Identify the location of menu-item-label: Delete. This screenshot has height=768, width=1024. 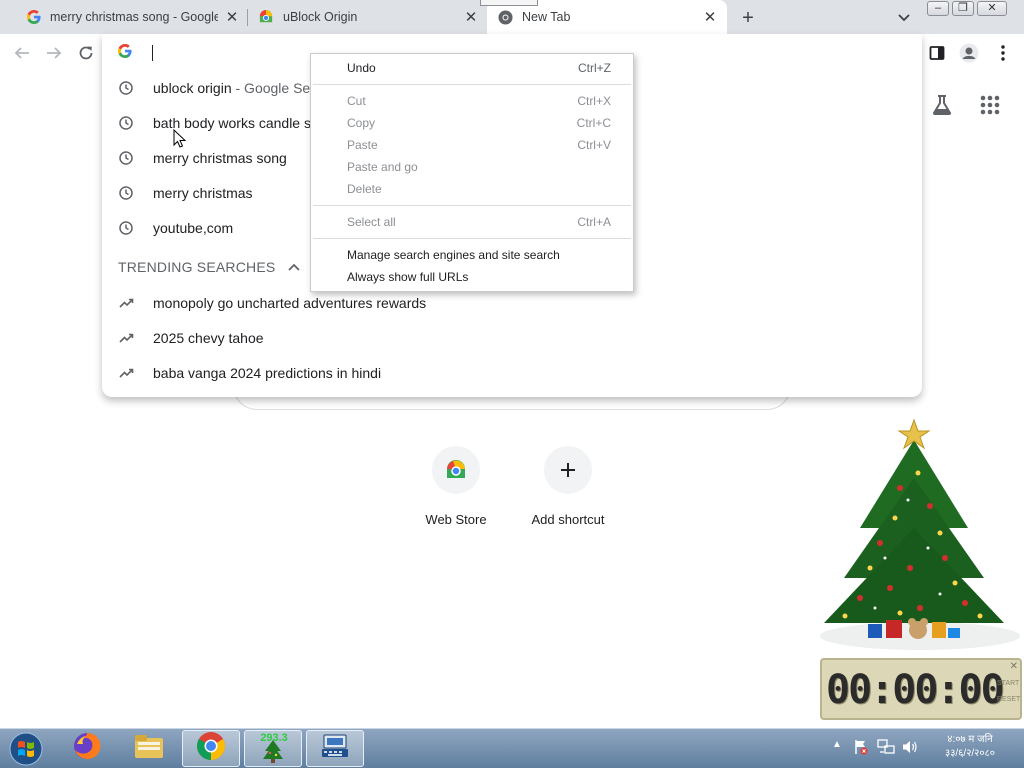
(364, 189).